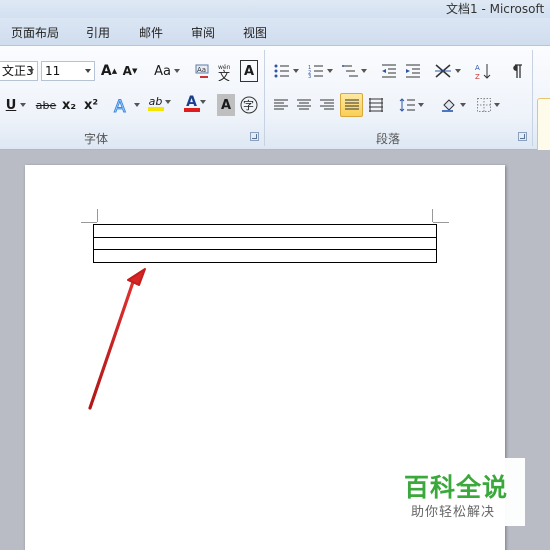  Describe the element at coordinates (453, 512) in the screenshot. I see `watermark-slogan: 助你轻松解决` at that location.